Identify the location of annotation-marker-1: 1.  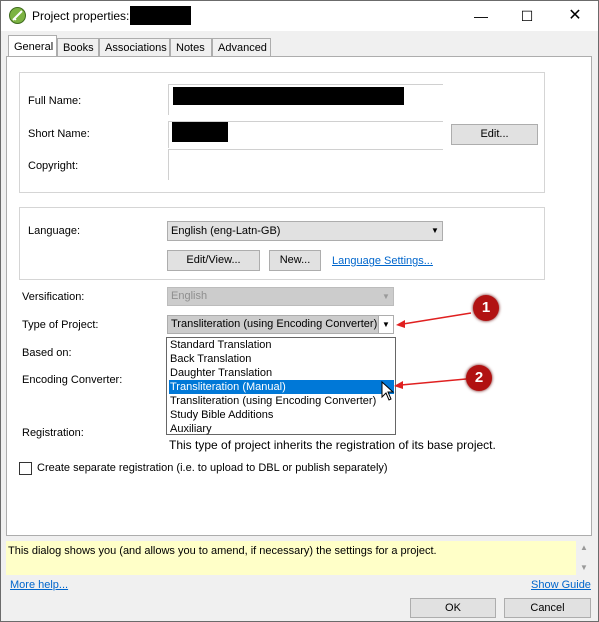
(486, 308).